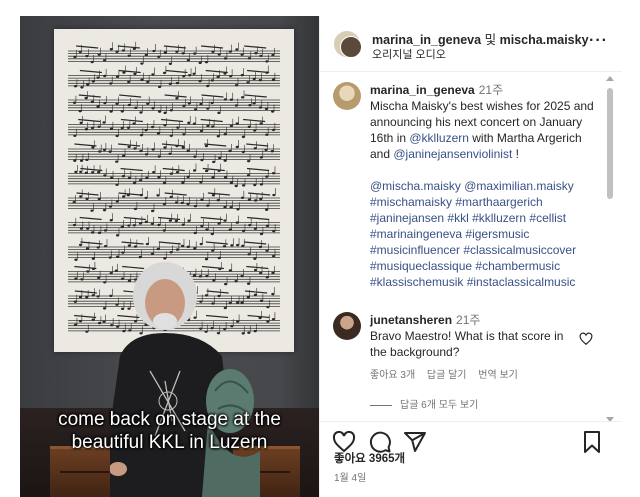 The image size is (640, 497). I want to click on mention-janinejansen: @janinejansenviolinist, so click(452, 154).